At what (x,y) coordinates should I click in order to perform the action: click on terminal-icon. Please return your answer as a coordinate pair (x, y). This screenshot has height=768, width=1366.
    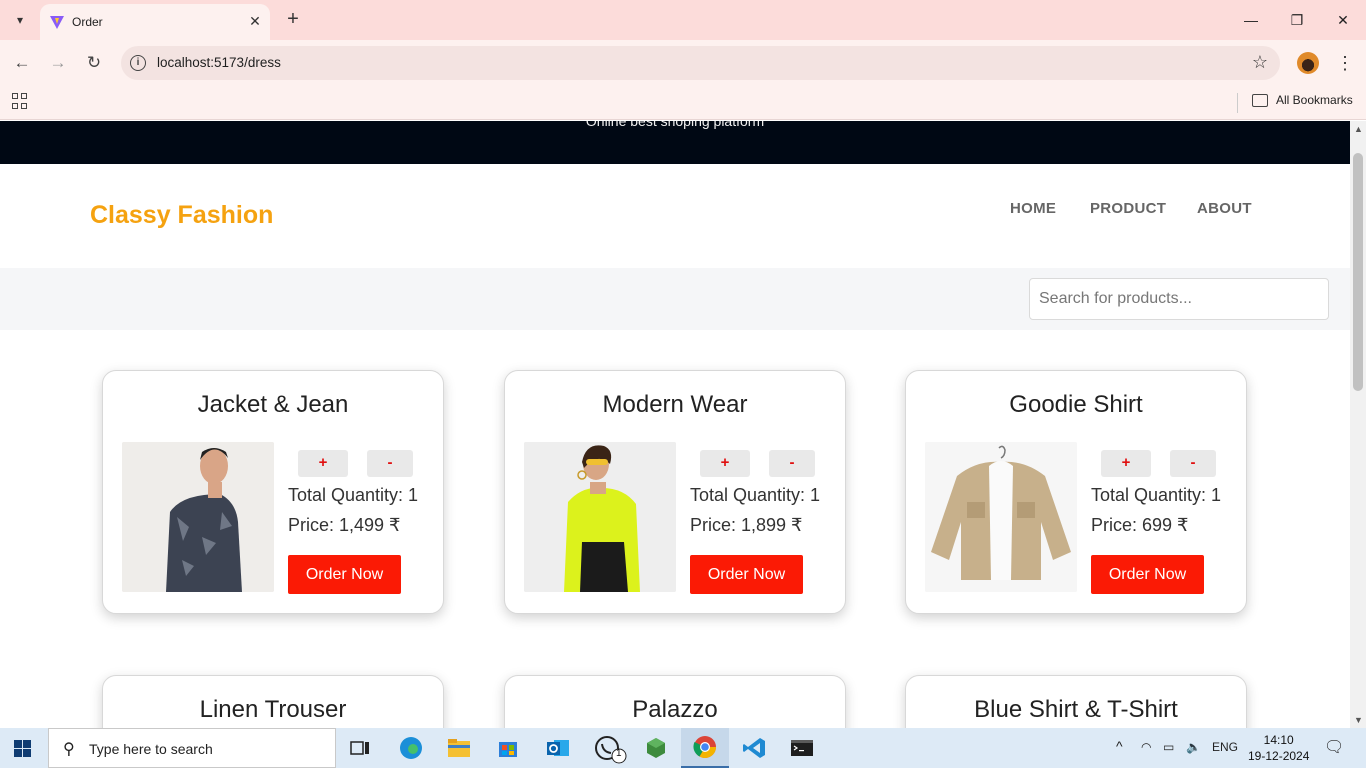
    Looking at the image, I should click on (802, 748).